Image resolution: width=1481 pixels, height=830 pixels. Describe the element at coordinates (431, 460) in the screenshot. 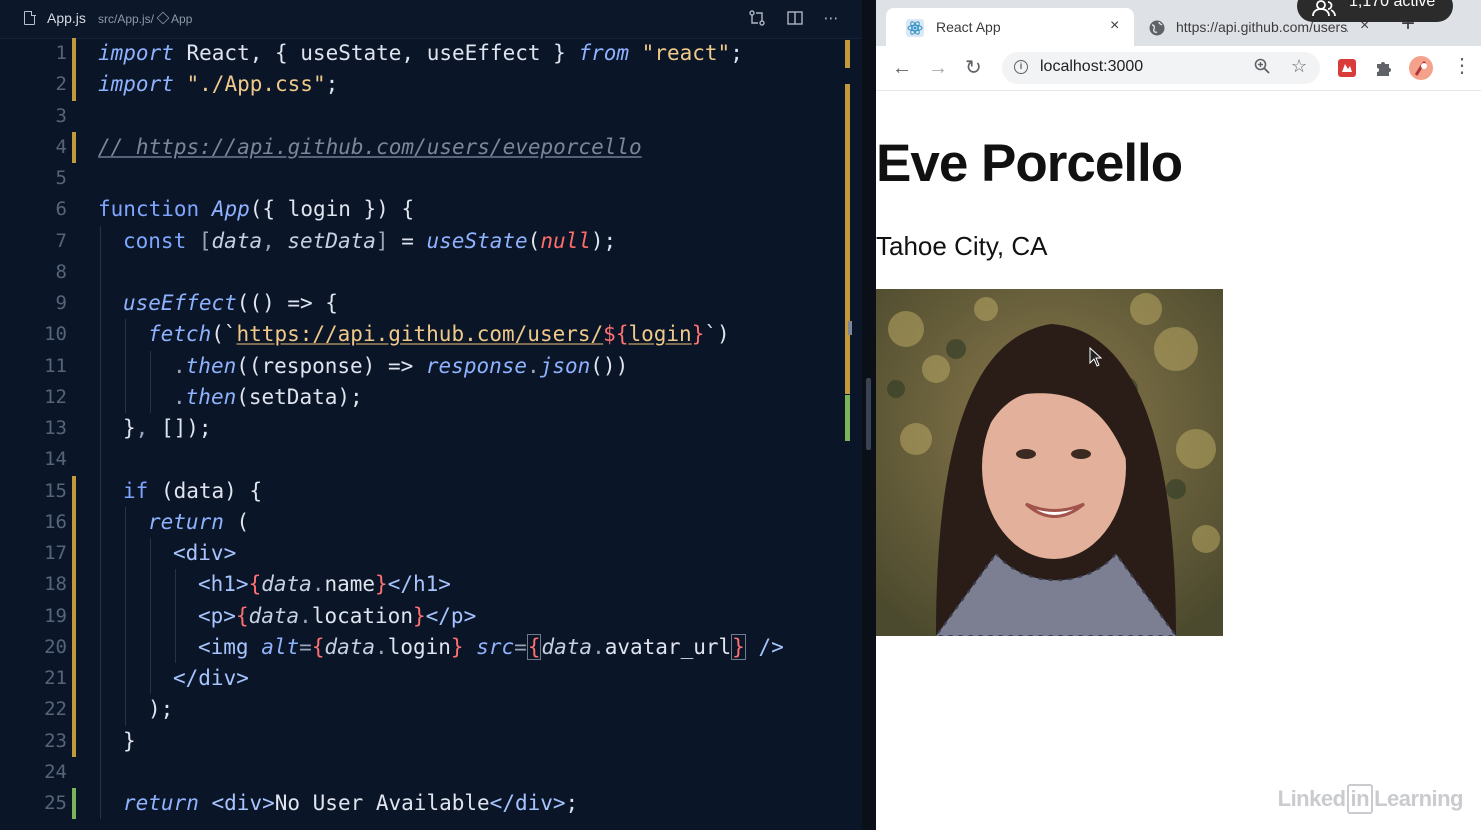

I see `code-line: 14` at that location.